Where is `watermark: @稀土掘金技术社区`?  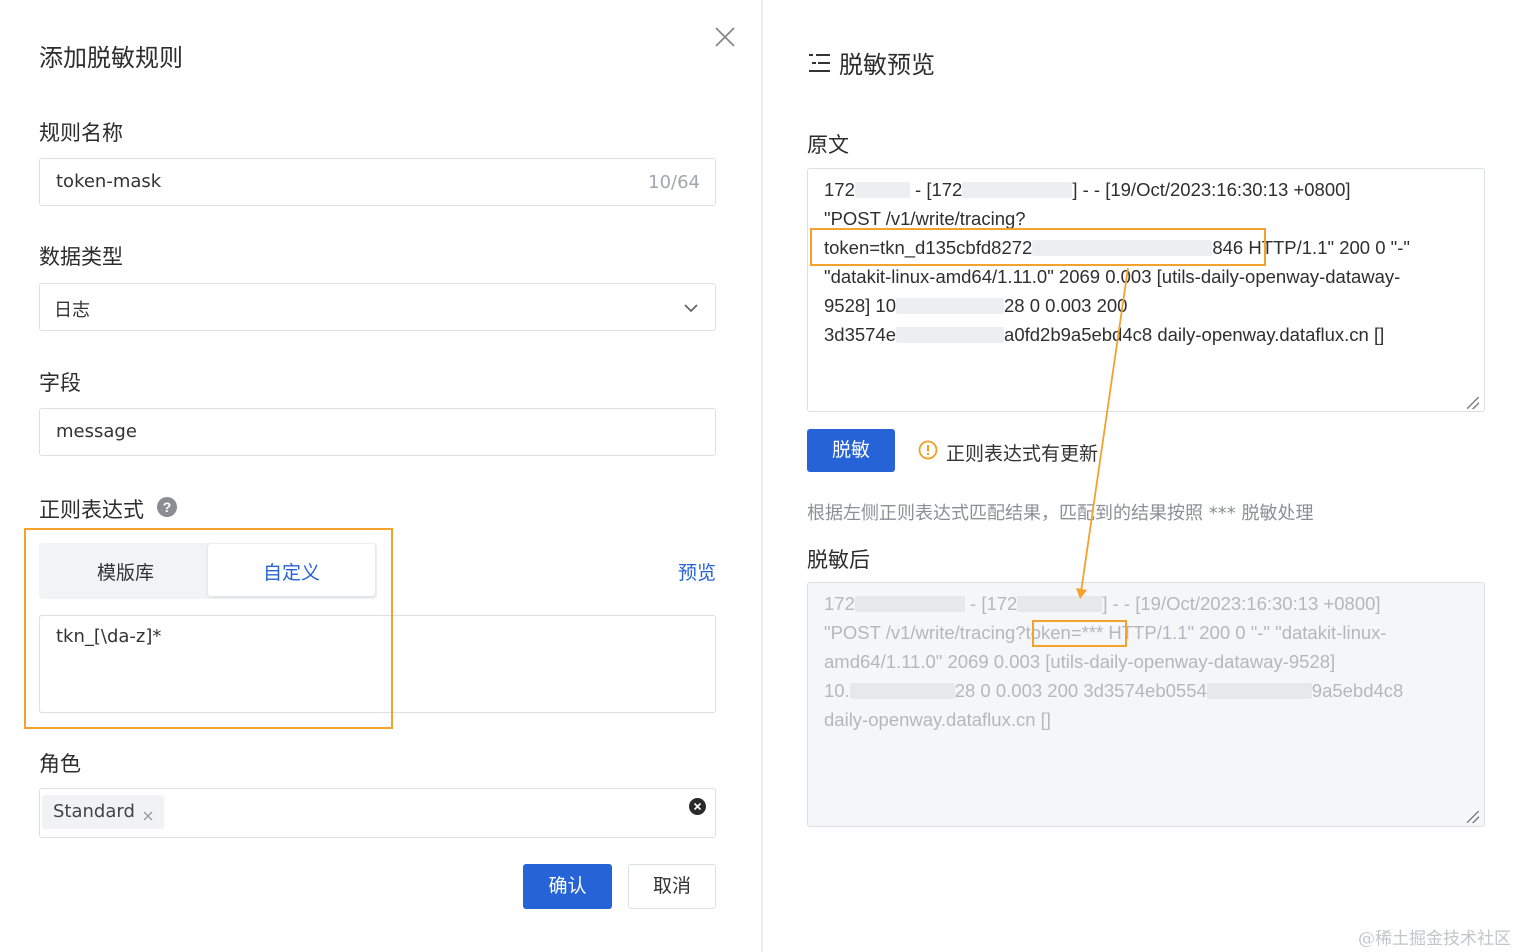
watermark: @稀土掘金技术社区 is located at coordinates (1434, 939).